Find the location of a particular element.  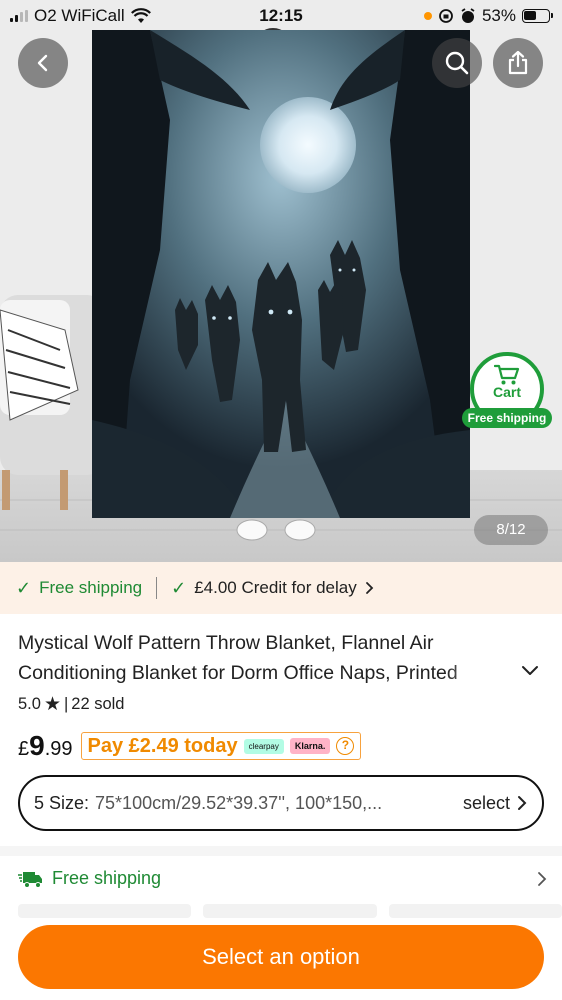

share-icon is located at coordinates (518, 62).